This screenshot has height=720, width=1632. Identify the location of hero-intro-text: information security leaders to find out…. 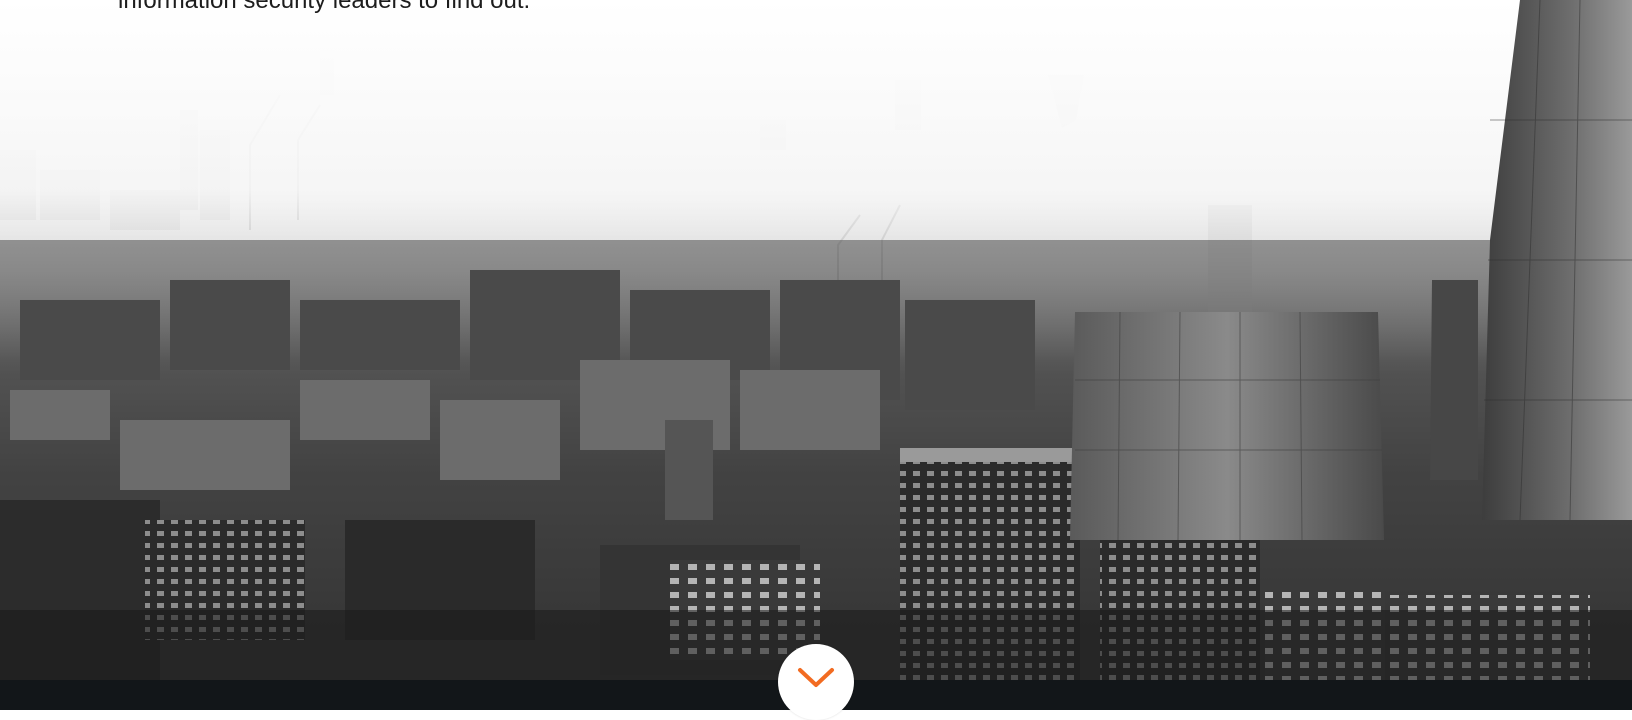
(324, 7).